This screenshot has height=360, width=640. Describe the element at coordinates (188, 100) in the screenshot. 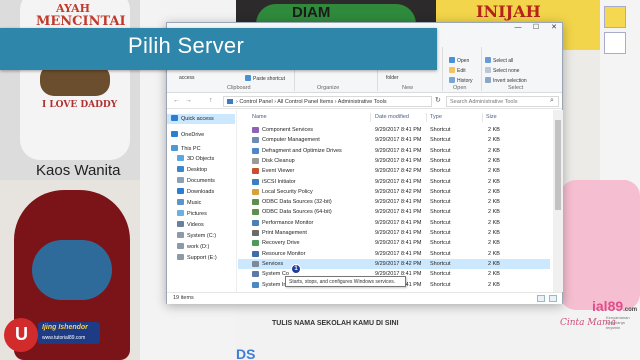

I see `forward-button: →` at that location.